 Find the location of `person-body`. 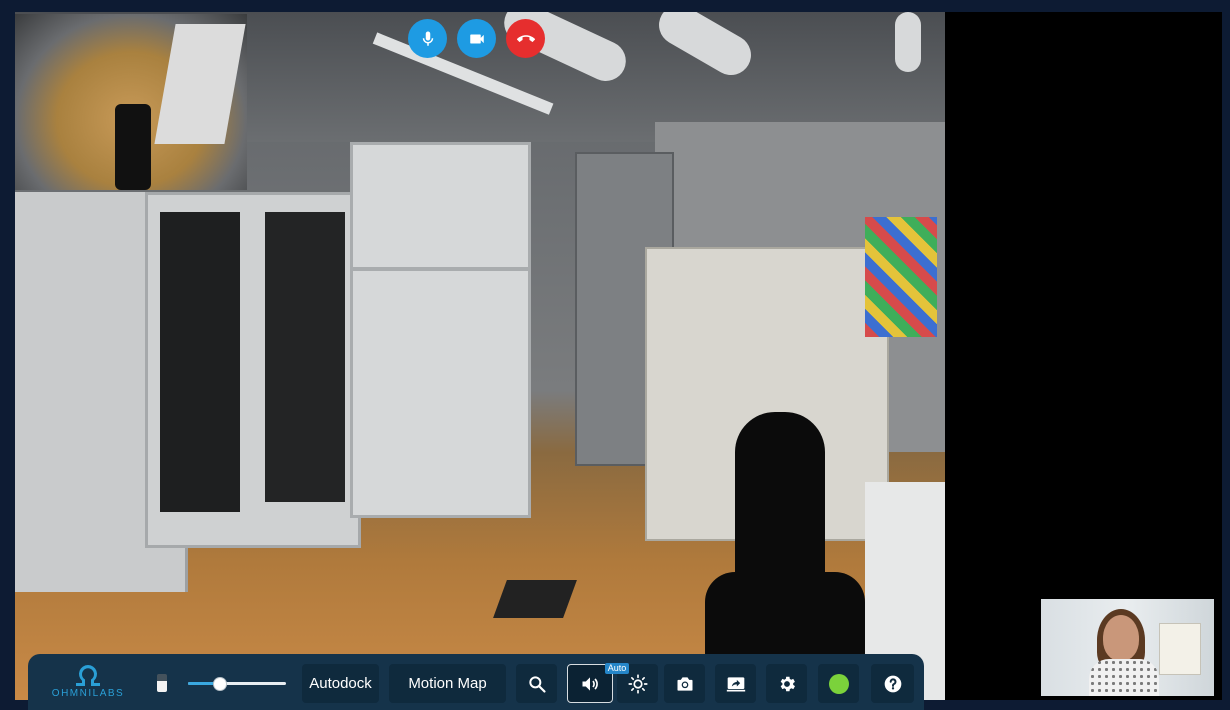

person-body is located at coordinates (1124, 677).